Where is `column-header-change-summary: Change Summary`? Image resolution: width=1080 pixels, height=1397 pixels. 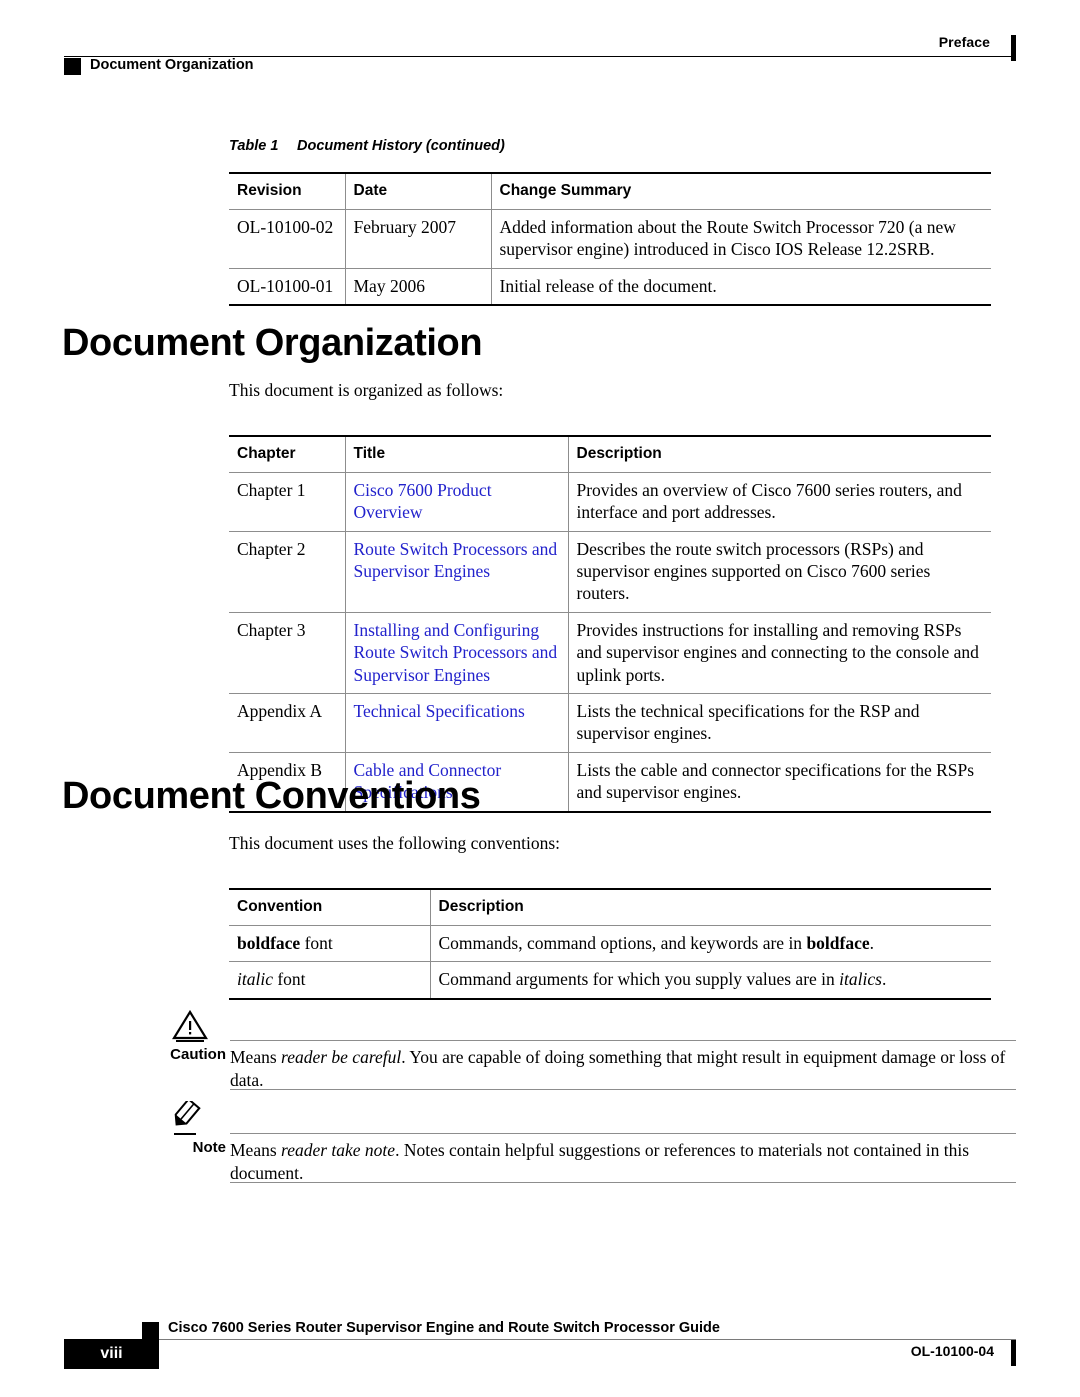
column-header-change-summary: Change Summary is located at coordinates (740, 191).